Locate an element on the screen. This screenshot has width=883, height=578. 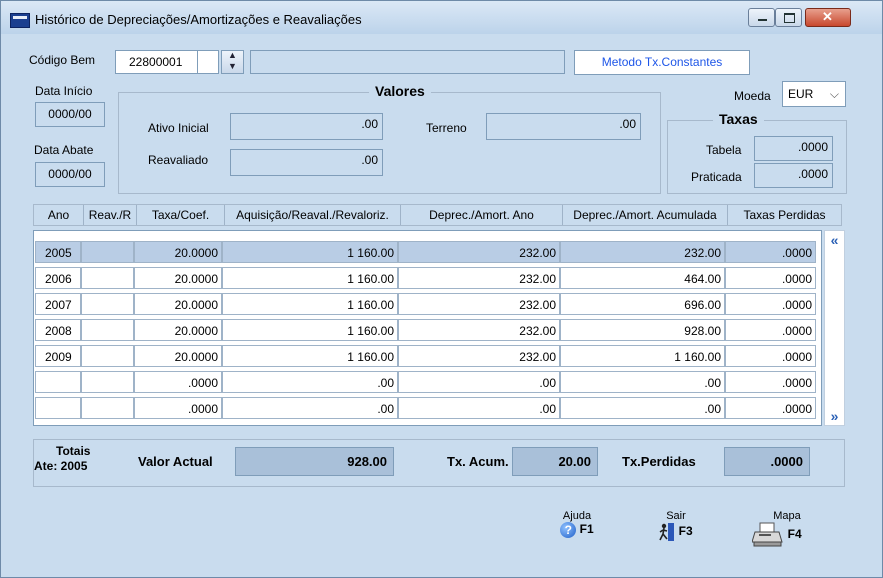
close-button: ✕ is located at coordinates (828, 17).